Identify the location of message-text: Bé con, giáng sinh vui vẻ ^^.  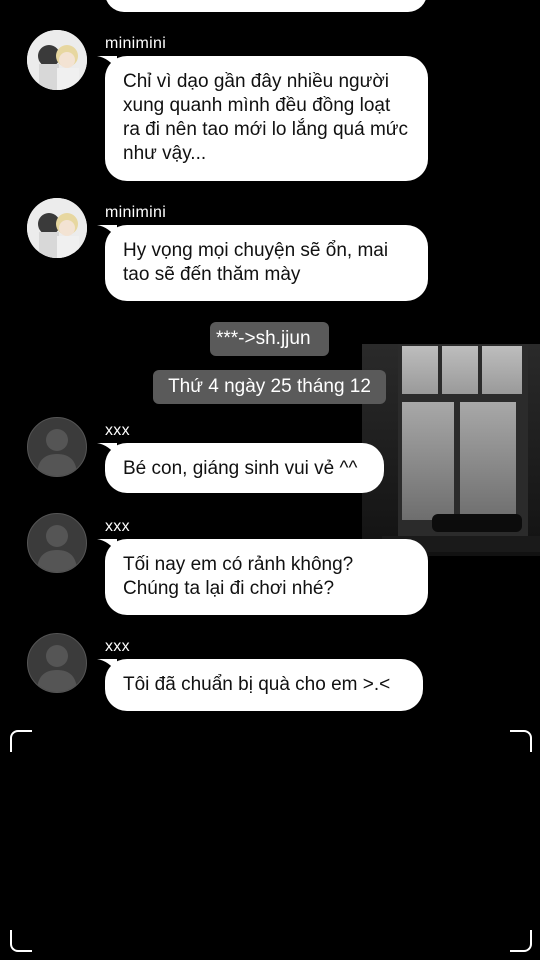
(240, 468).